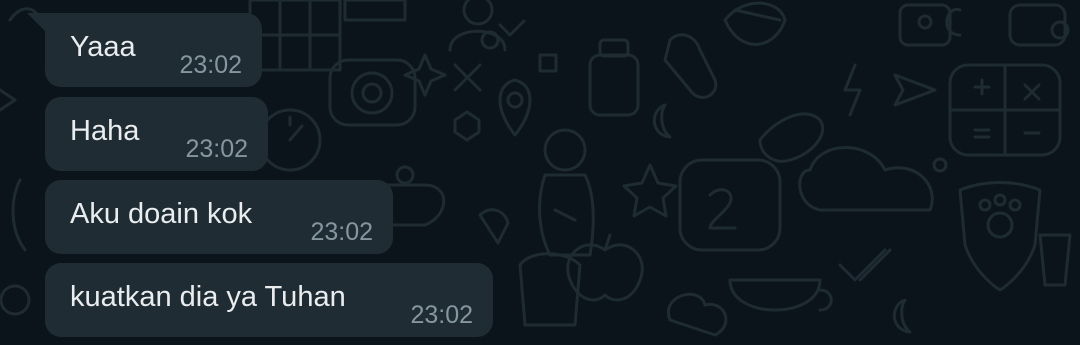 This screenshot has height=345, width=1080. I want to click on message-bubble: kuatkan dia ya Tuhan 23:02, so click(269, 300).